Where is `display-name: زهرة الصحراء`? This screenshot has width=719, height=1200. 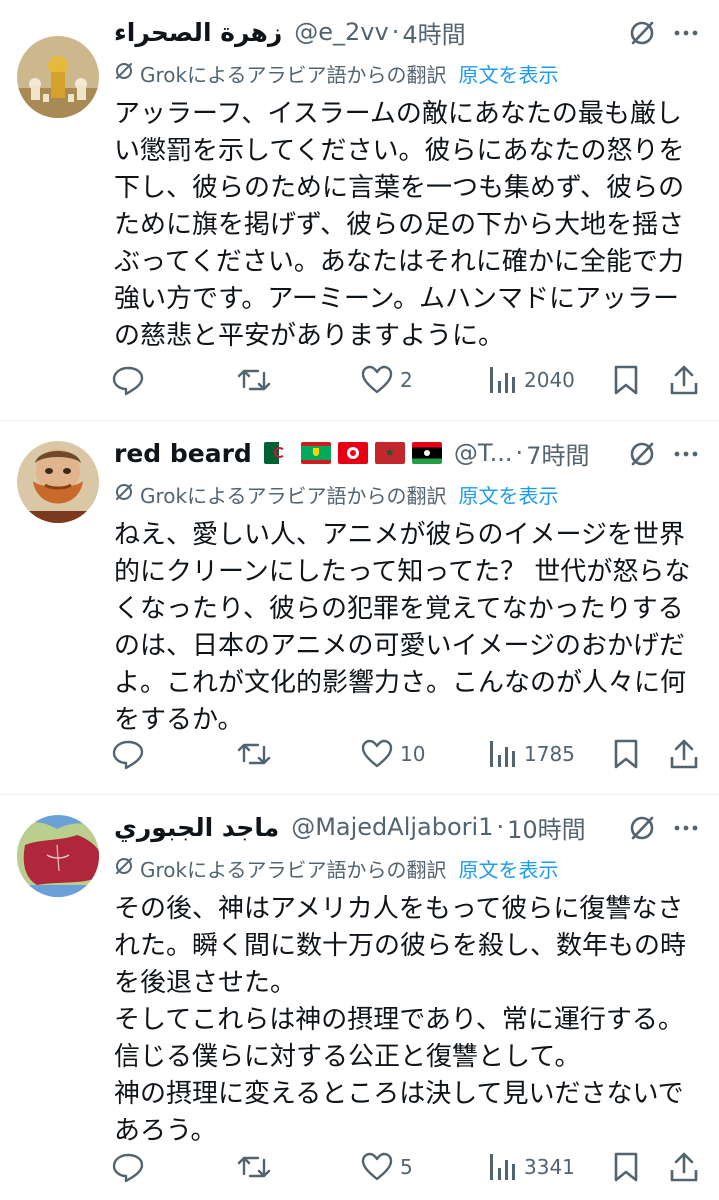
display-name: زهرة الصحراء is located at coordinates (198, 32).